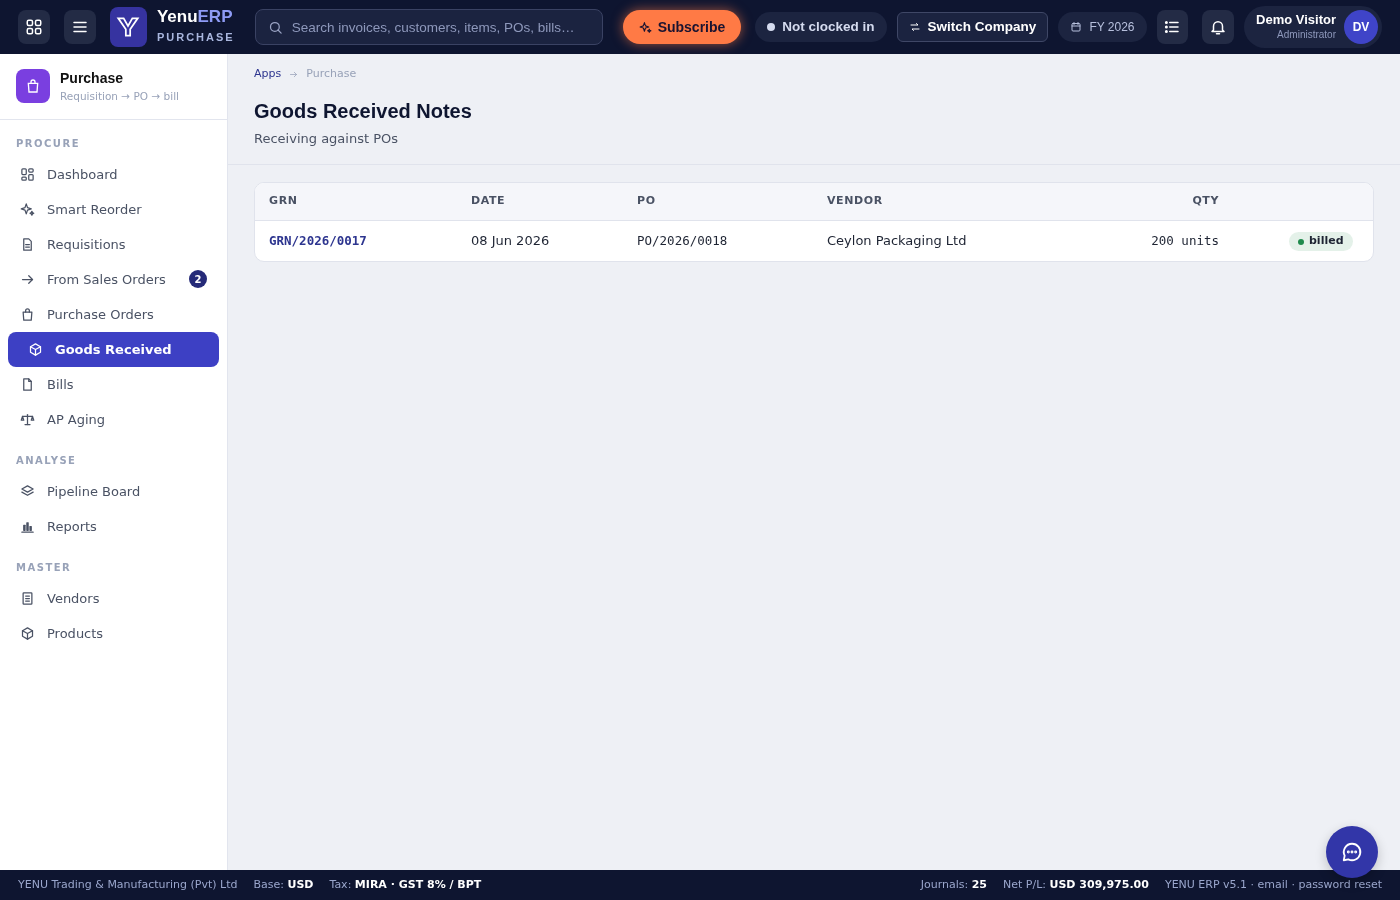  What do you see at coordinates (113, 174) in the screenshot?
I see `sidebar-item: Dashboard` at bounding box center [113, 174].